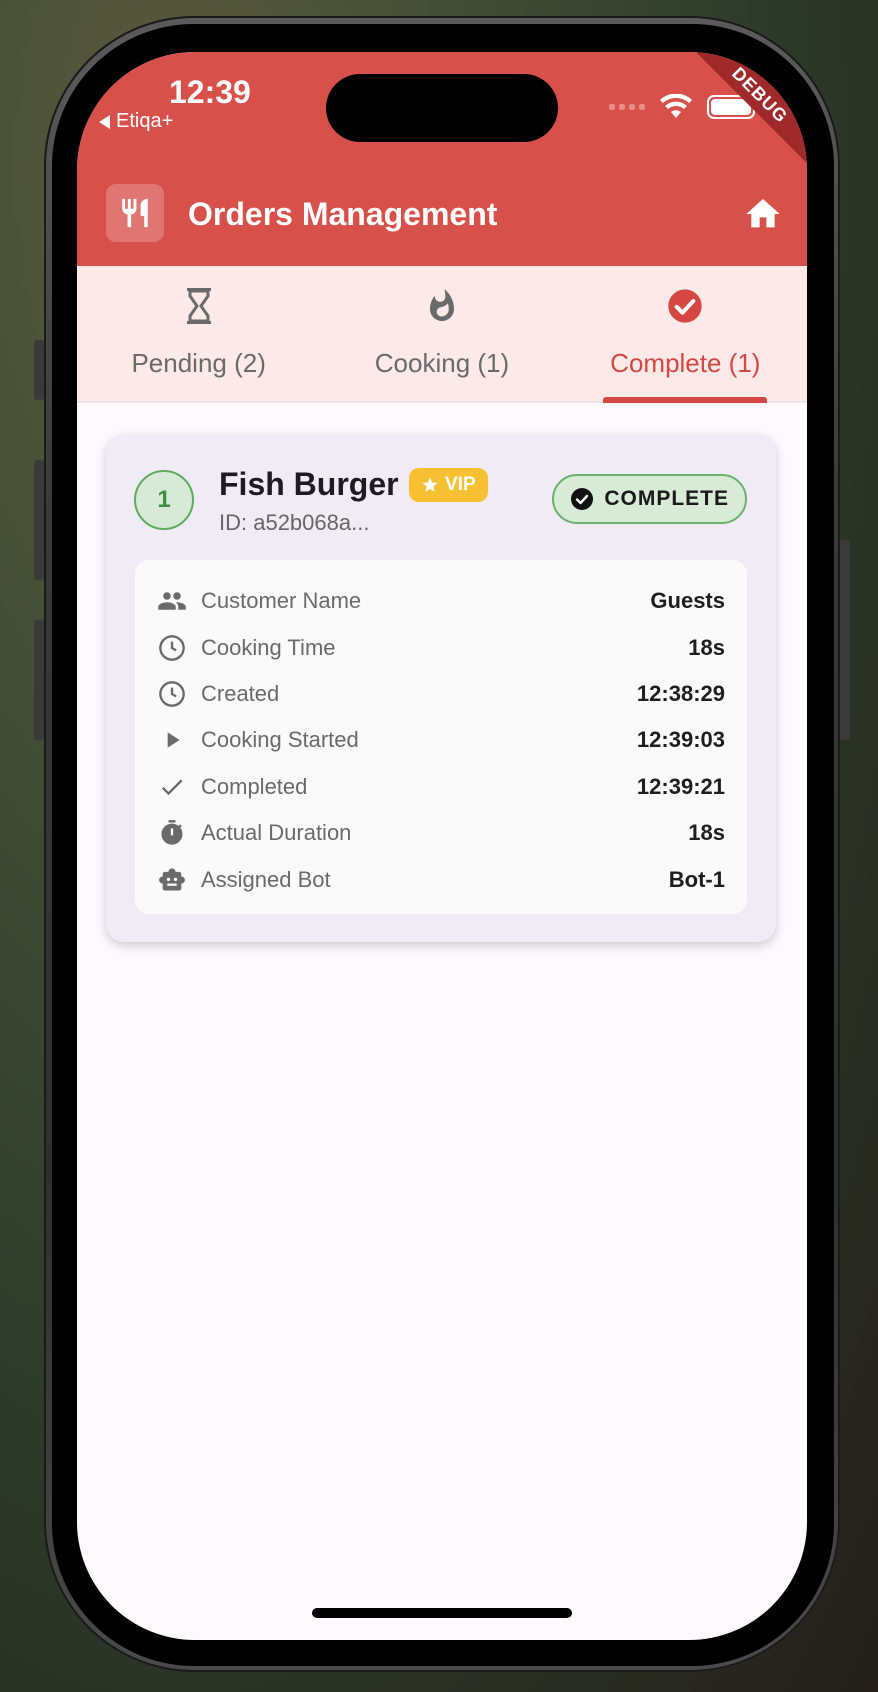  Describe the element at coordinates (441, 647) in the screenshot. I see `detail-row-cooking-time: Cooking Time 18s` at that location.